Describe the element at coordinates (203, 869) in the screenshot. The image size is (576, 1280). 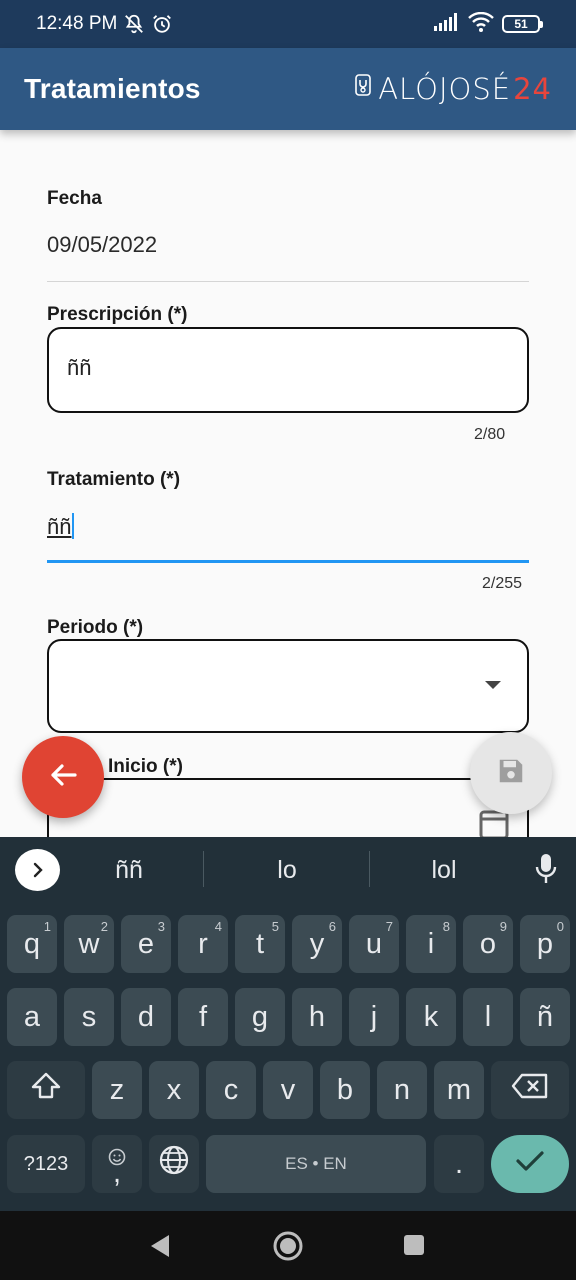
I see `suggestion-divider` at that location.